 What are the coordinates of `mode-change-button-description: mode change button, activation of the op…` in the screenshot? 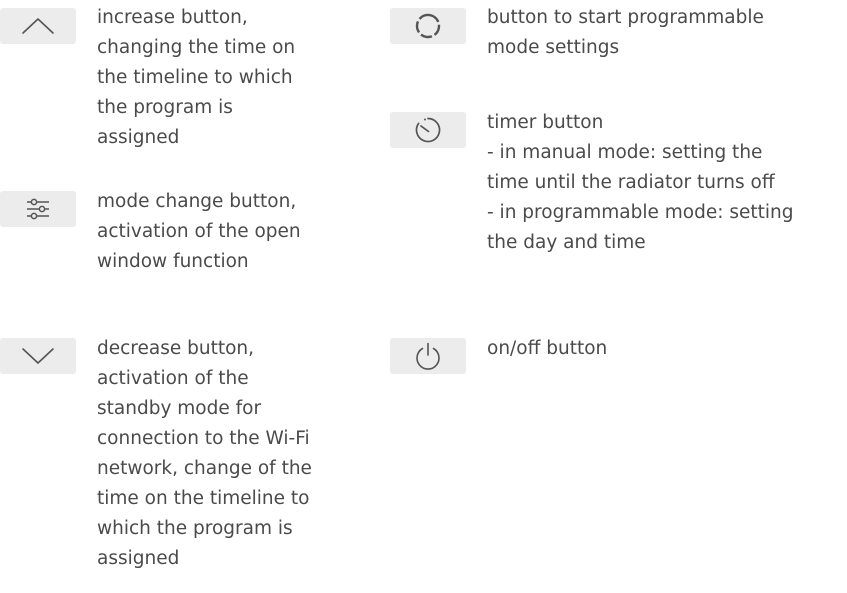 It's located at (199, 231).